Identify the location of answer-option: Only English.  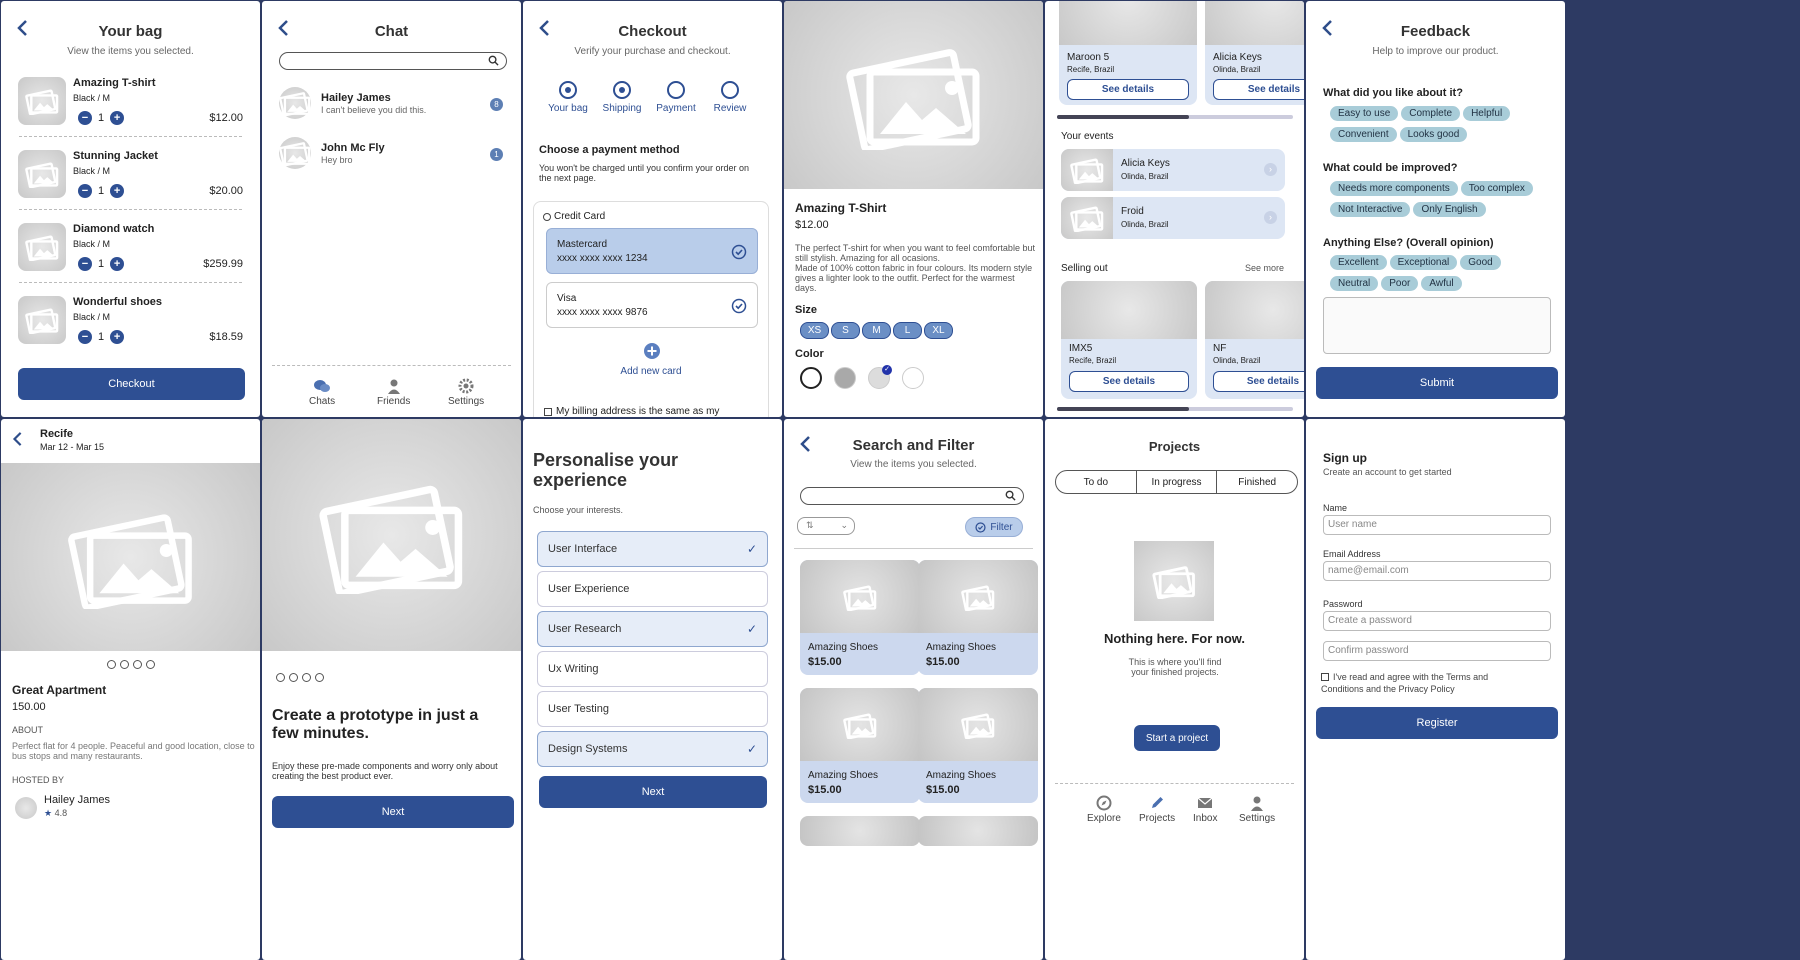
(1449, 209).